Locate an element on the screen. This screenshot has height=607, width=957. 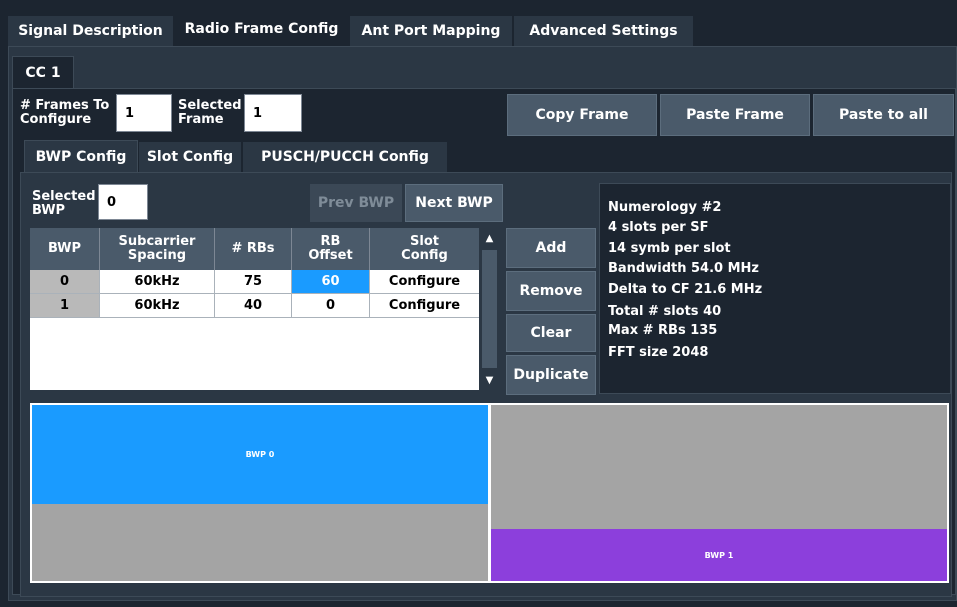
prev-bwp-button: Prev BWP is located at coordinates (356, 203).